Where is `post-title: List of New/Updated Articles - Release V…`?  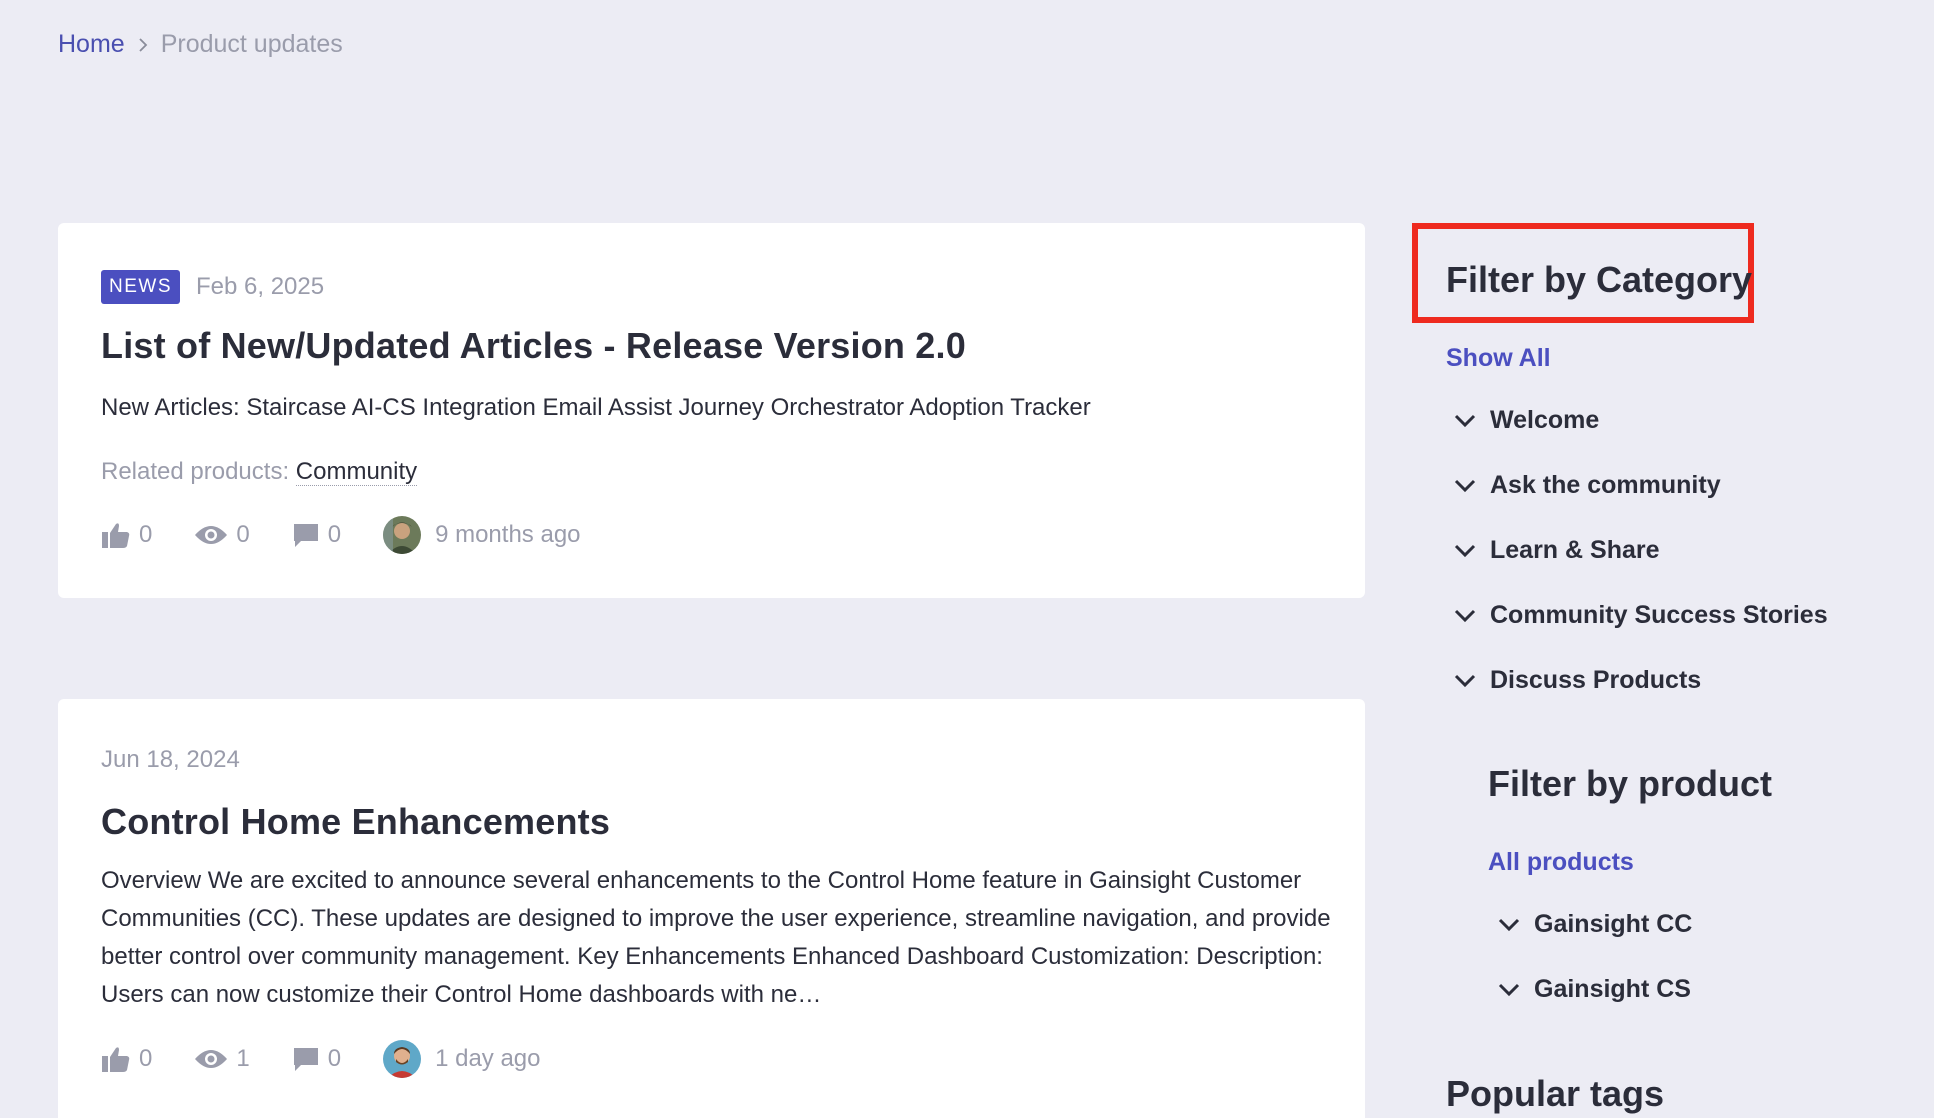 post-title: List of New/Updated Articles - Release V… is located at coordinates (533, 346).